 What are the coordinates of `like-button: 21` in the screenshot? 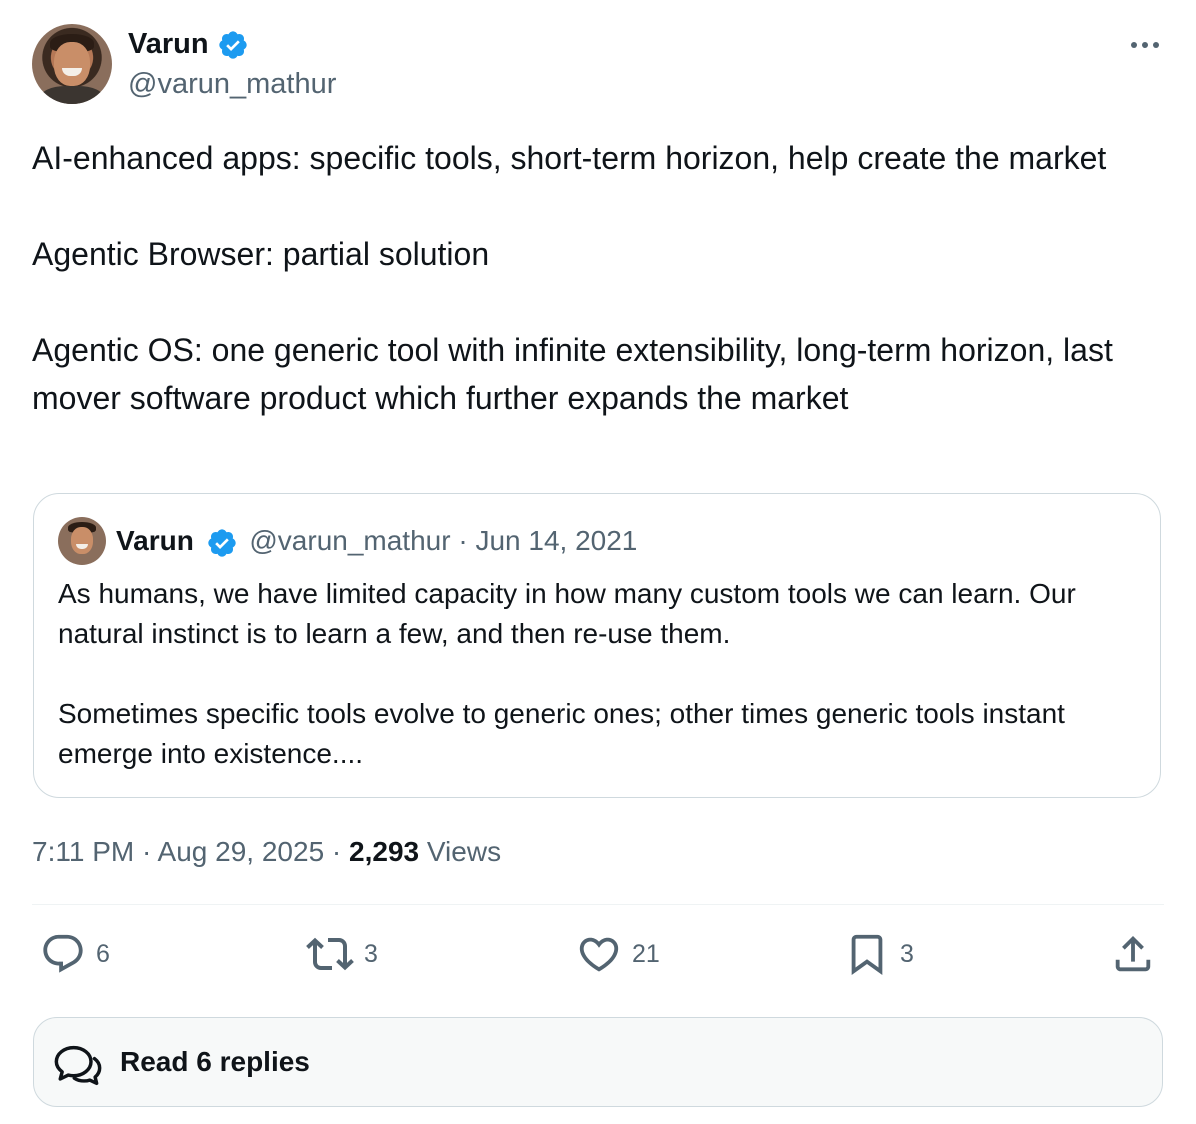 It's located at (618, 954).